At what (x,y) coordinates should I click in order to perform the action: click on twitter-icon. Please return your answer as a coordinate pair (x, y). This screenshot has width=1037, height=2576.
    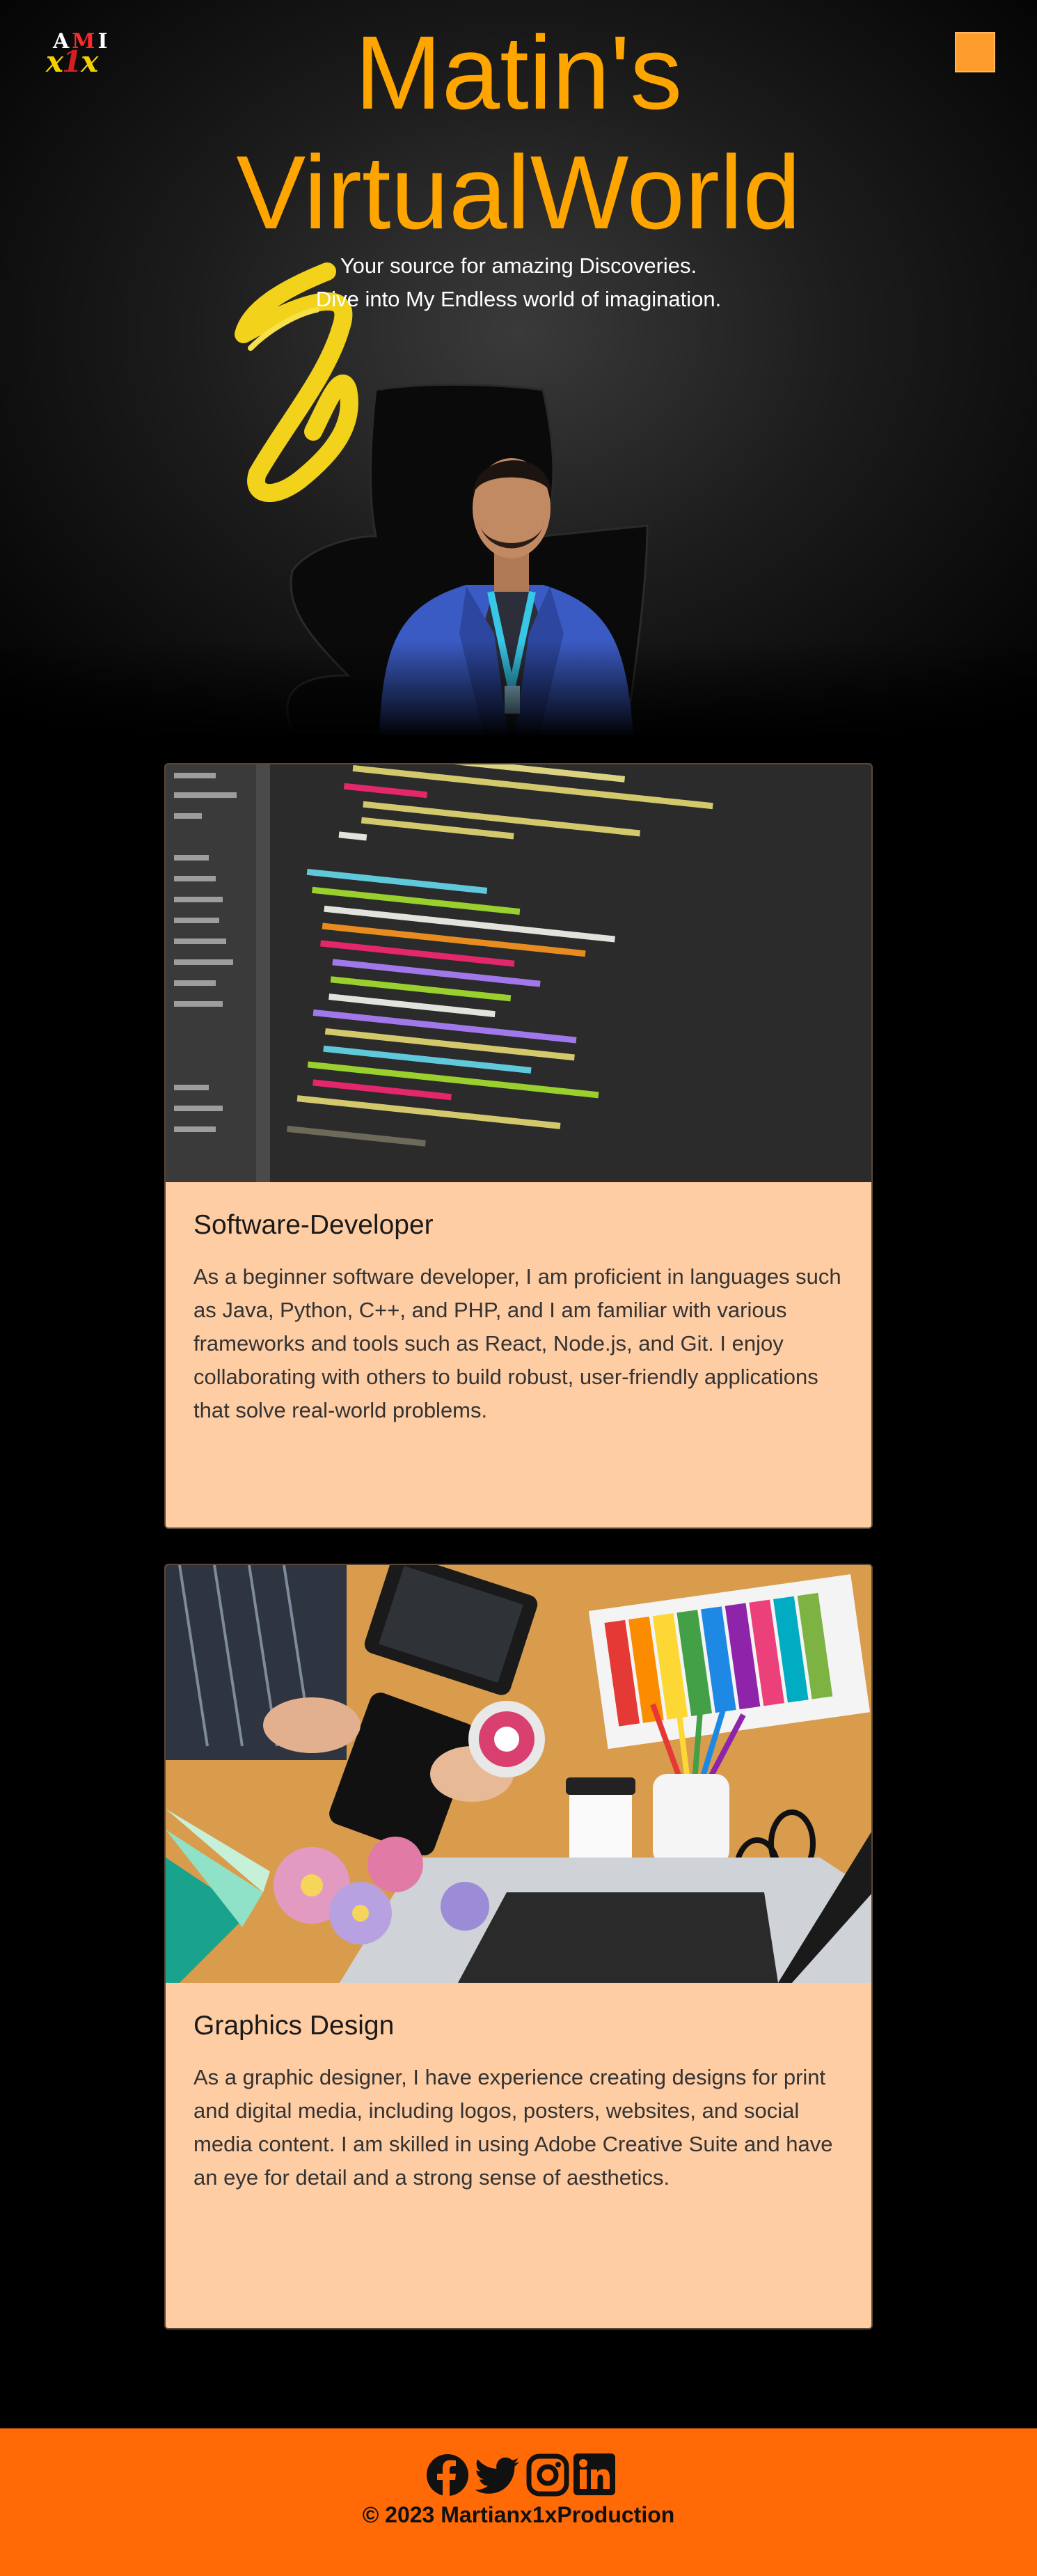
    Looking at the image, I should click on (497, 2475).